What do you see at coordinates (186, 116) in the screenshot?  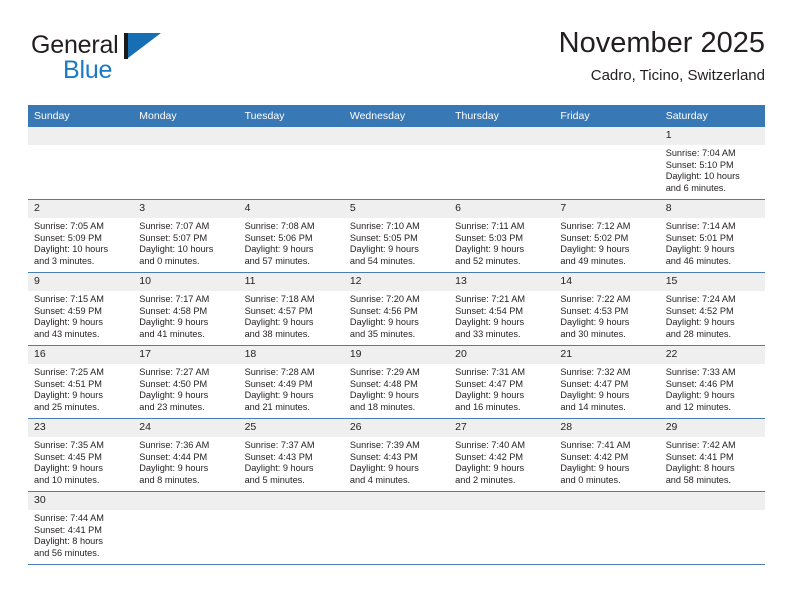 I see `weekday-header-monday: Monday` at bounding box center [186, 116].